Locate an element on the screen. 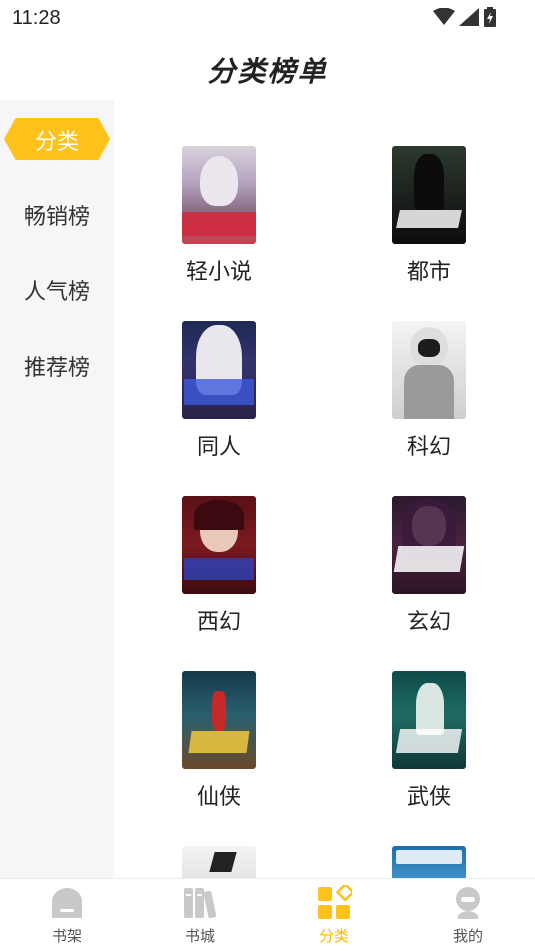 This screenshot has width=535, height=951. category-name: 都市 is located at coordinates (428, 272).